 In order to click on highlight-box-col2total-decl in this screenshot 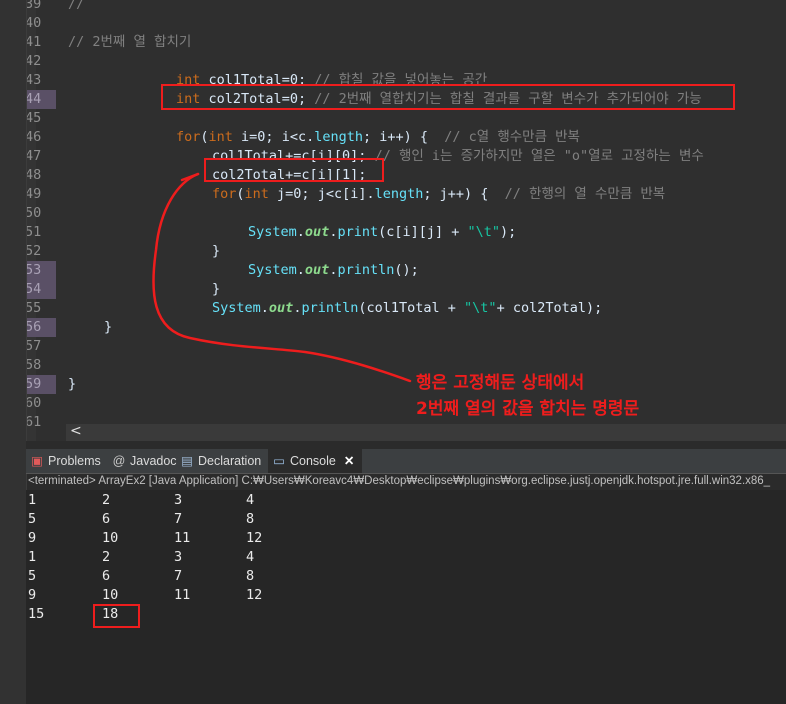, I will do `click(448, 97)`.